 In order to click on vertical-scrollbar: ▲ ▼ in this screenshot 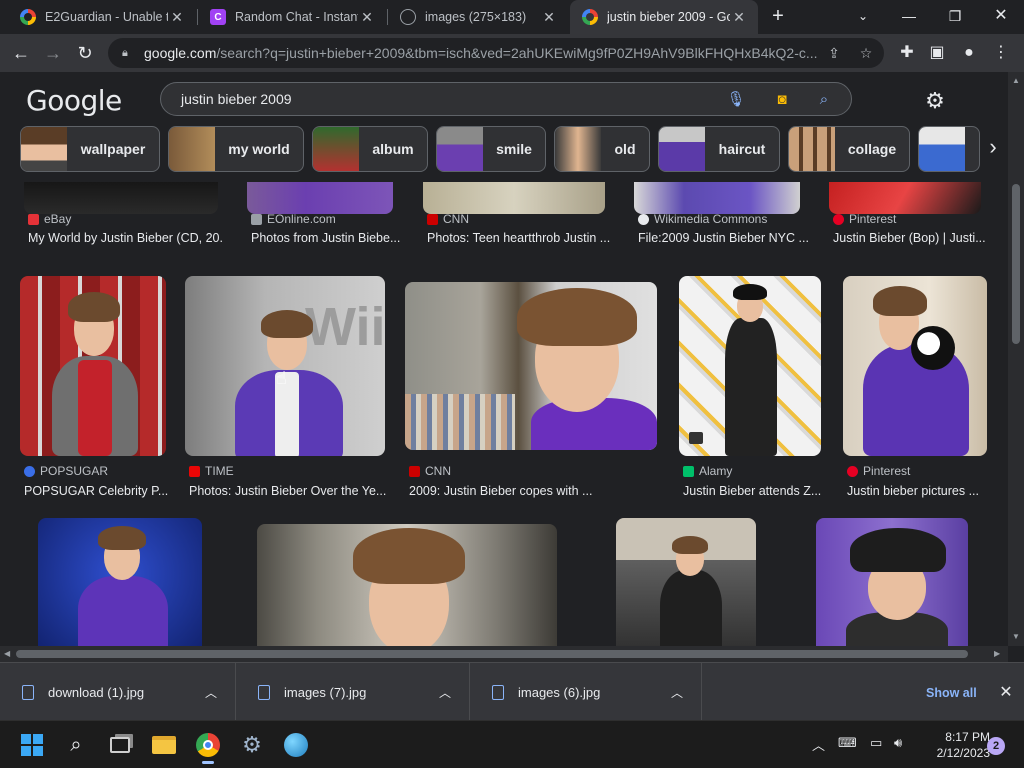, I will do `click(1016, 359)`.